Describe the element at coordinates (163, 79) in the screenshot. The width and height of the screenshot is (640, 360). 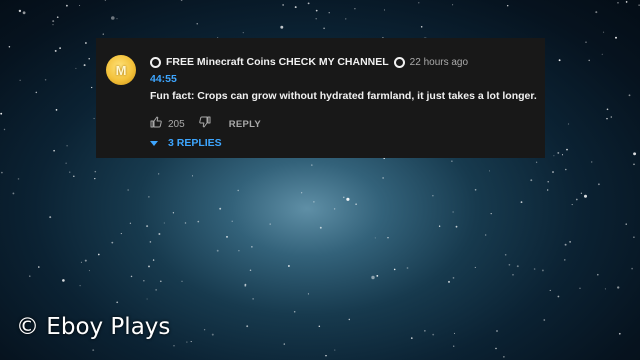
I see `timestamp-link: 44:55` at that location.